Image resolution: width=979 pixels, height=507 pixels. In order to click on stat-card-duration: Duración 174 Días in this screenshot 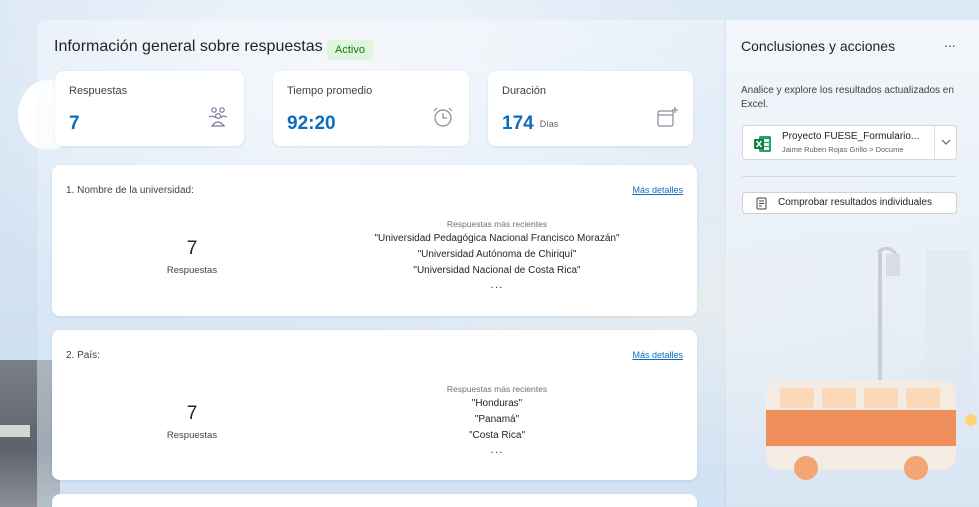, I will do `click(590, 108)`.